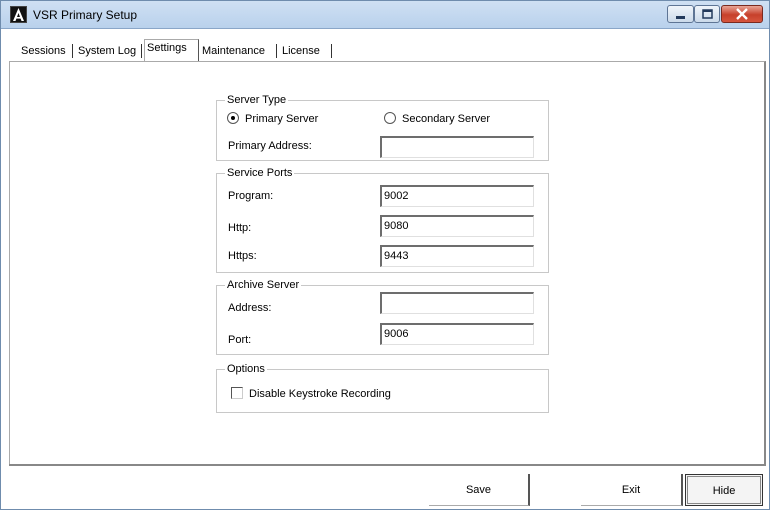  What do you see at coordinates (382, 316) in the screenshot?
I see `archive-server-group: Archive Server Address: Port: 9006` at bounding box center [382, 316].